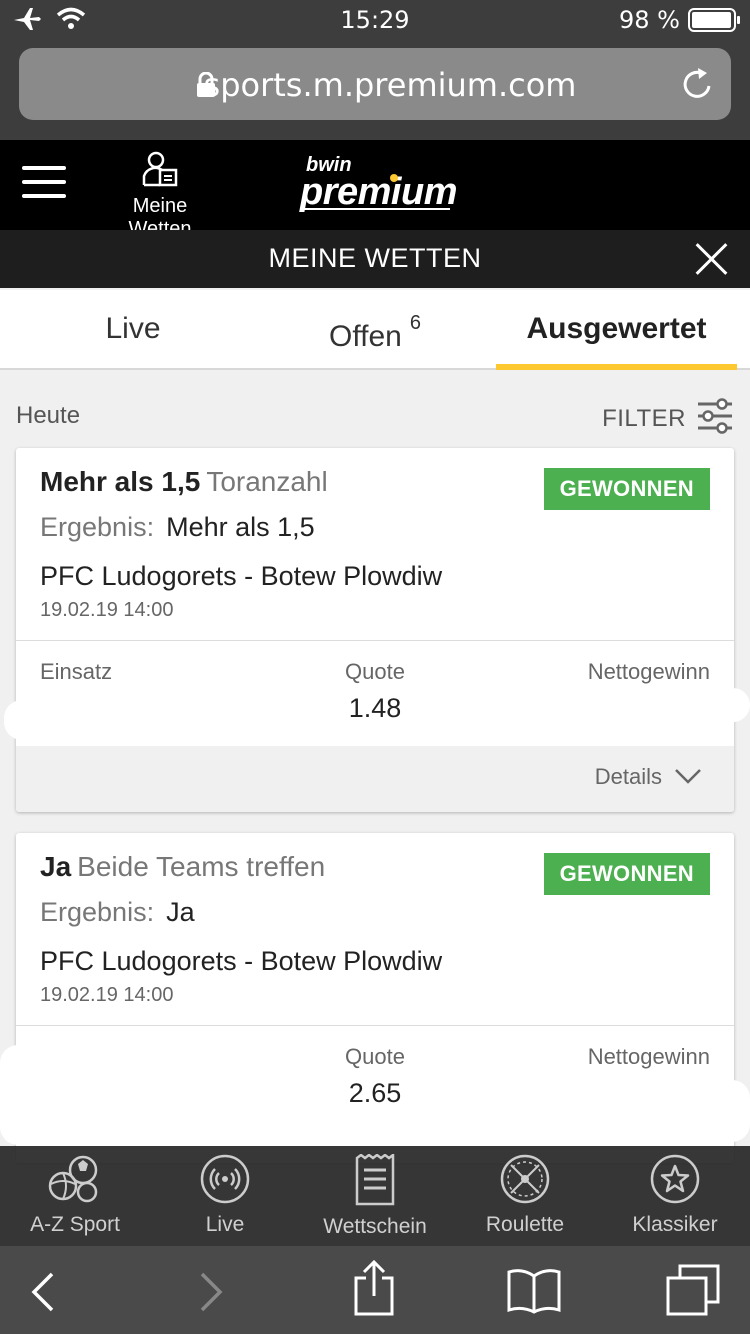 Image resolution: width=750 pixels, height=1334 pixels. I want to click on browser-toolbar, so click(375, 1290).